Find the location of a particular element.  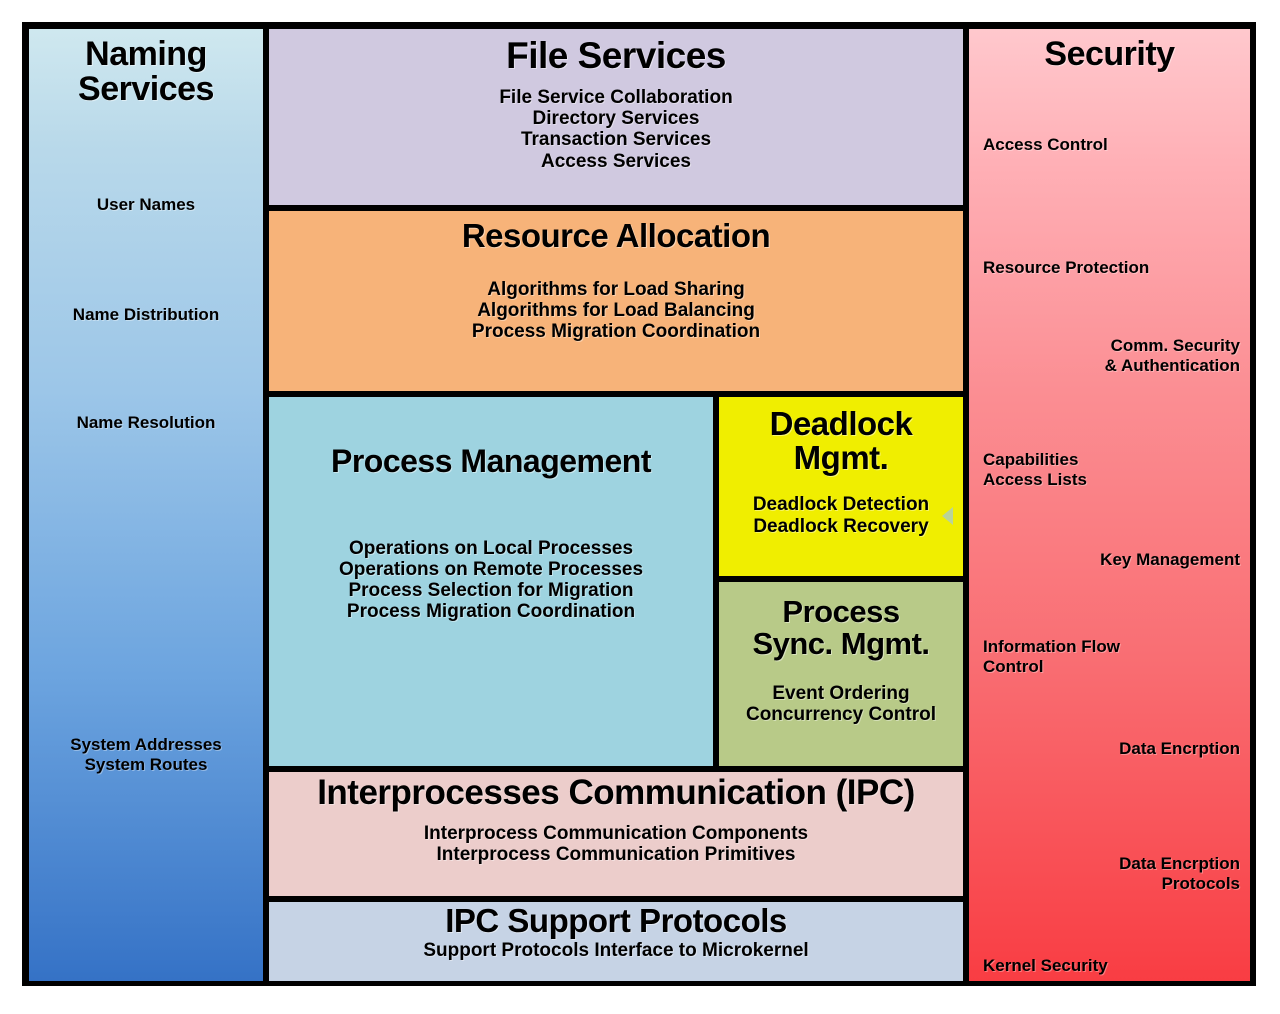

process-sync-mgmt-item: Event Ordering is located at coordinates (841, 694).